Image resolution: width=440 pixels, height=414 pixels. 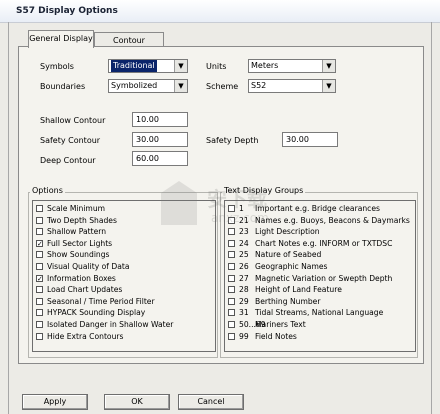 What do you see at coordinates (320, 279) in the screenshot?
I see `list-item: 27 Magnetic Variation or Swepth Depth` at bounding box center [320, 279].